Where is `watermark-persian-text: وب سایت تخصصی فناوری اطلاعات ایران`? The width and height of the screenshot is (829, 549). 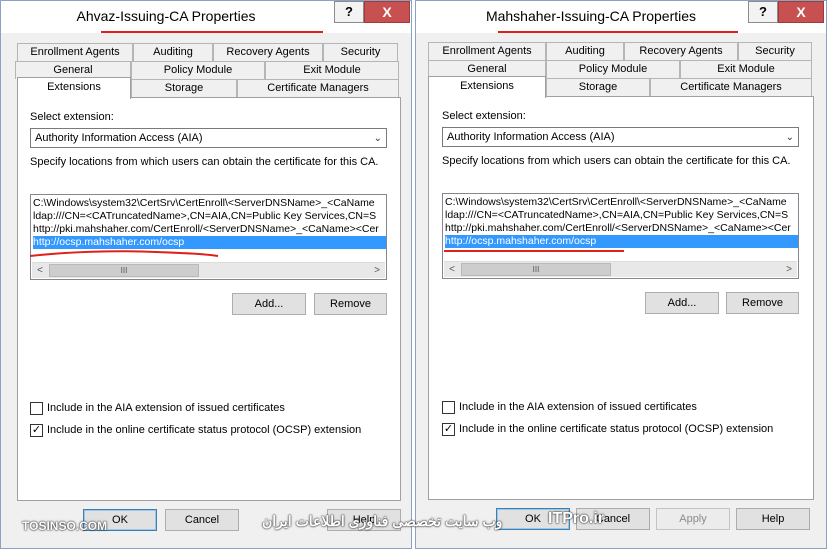 watermark-persian-text: وب سایت تخصصی فناوری اطلاعات ایران is located at coordinates (382, 521).